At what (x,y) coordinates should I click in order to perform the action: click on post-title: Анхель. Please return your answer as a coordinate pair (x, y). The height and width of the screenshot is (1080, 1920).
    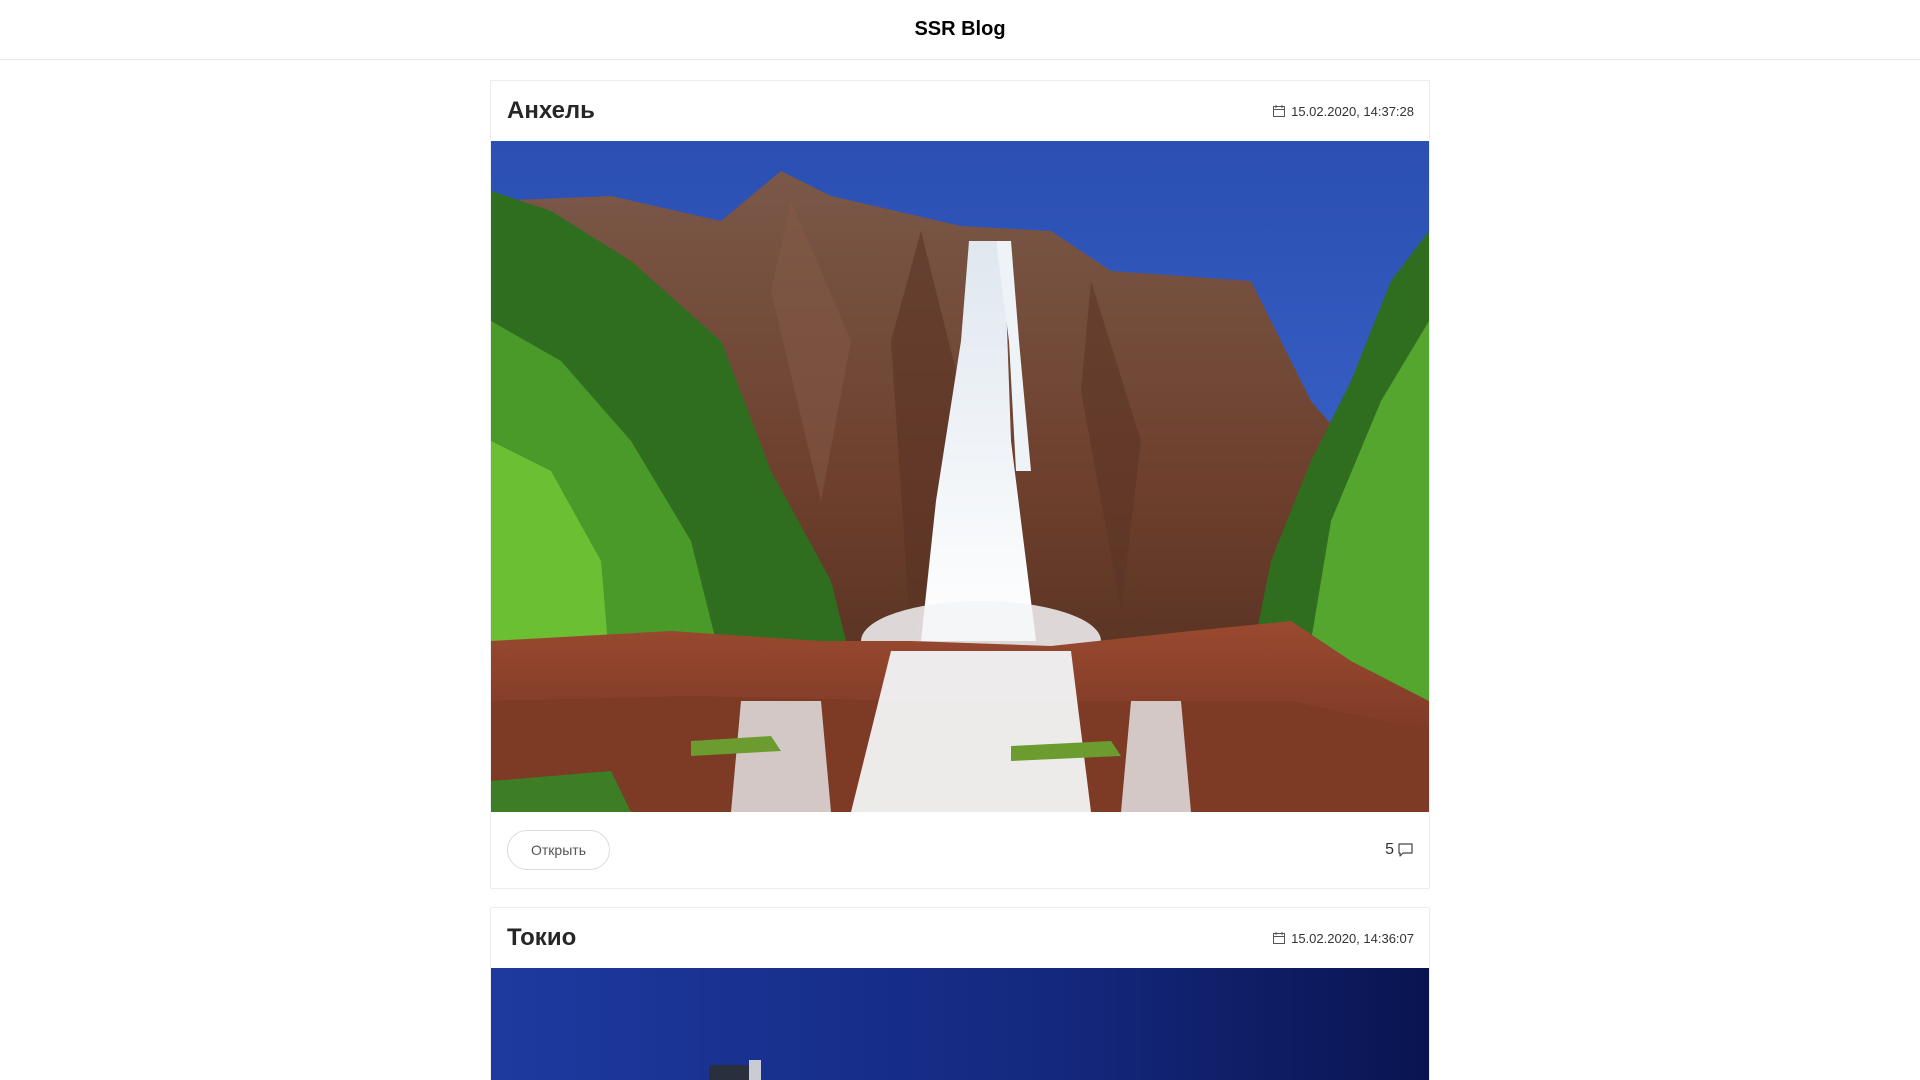
    Looking at the image, I should click on (551, 110).